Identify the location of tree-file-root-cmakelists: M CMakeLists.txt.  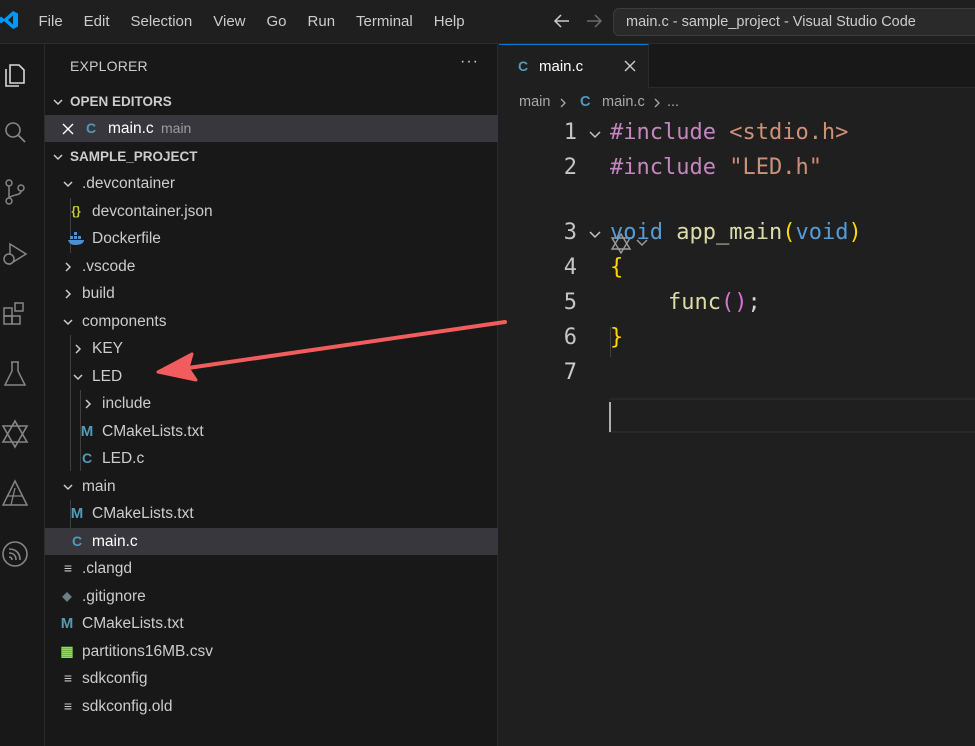
(271, 623).